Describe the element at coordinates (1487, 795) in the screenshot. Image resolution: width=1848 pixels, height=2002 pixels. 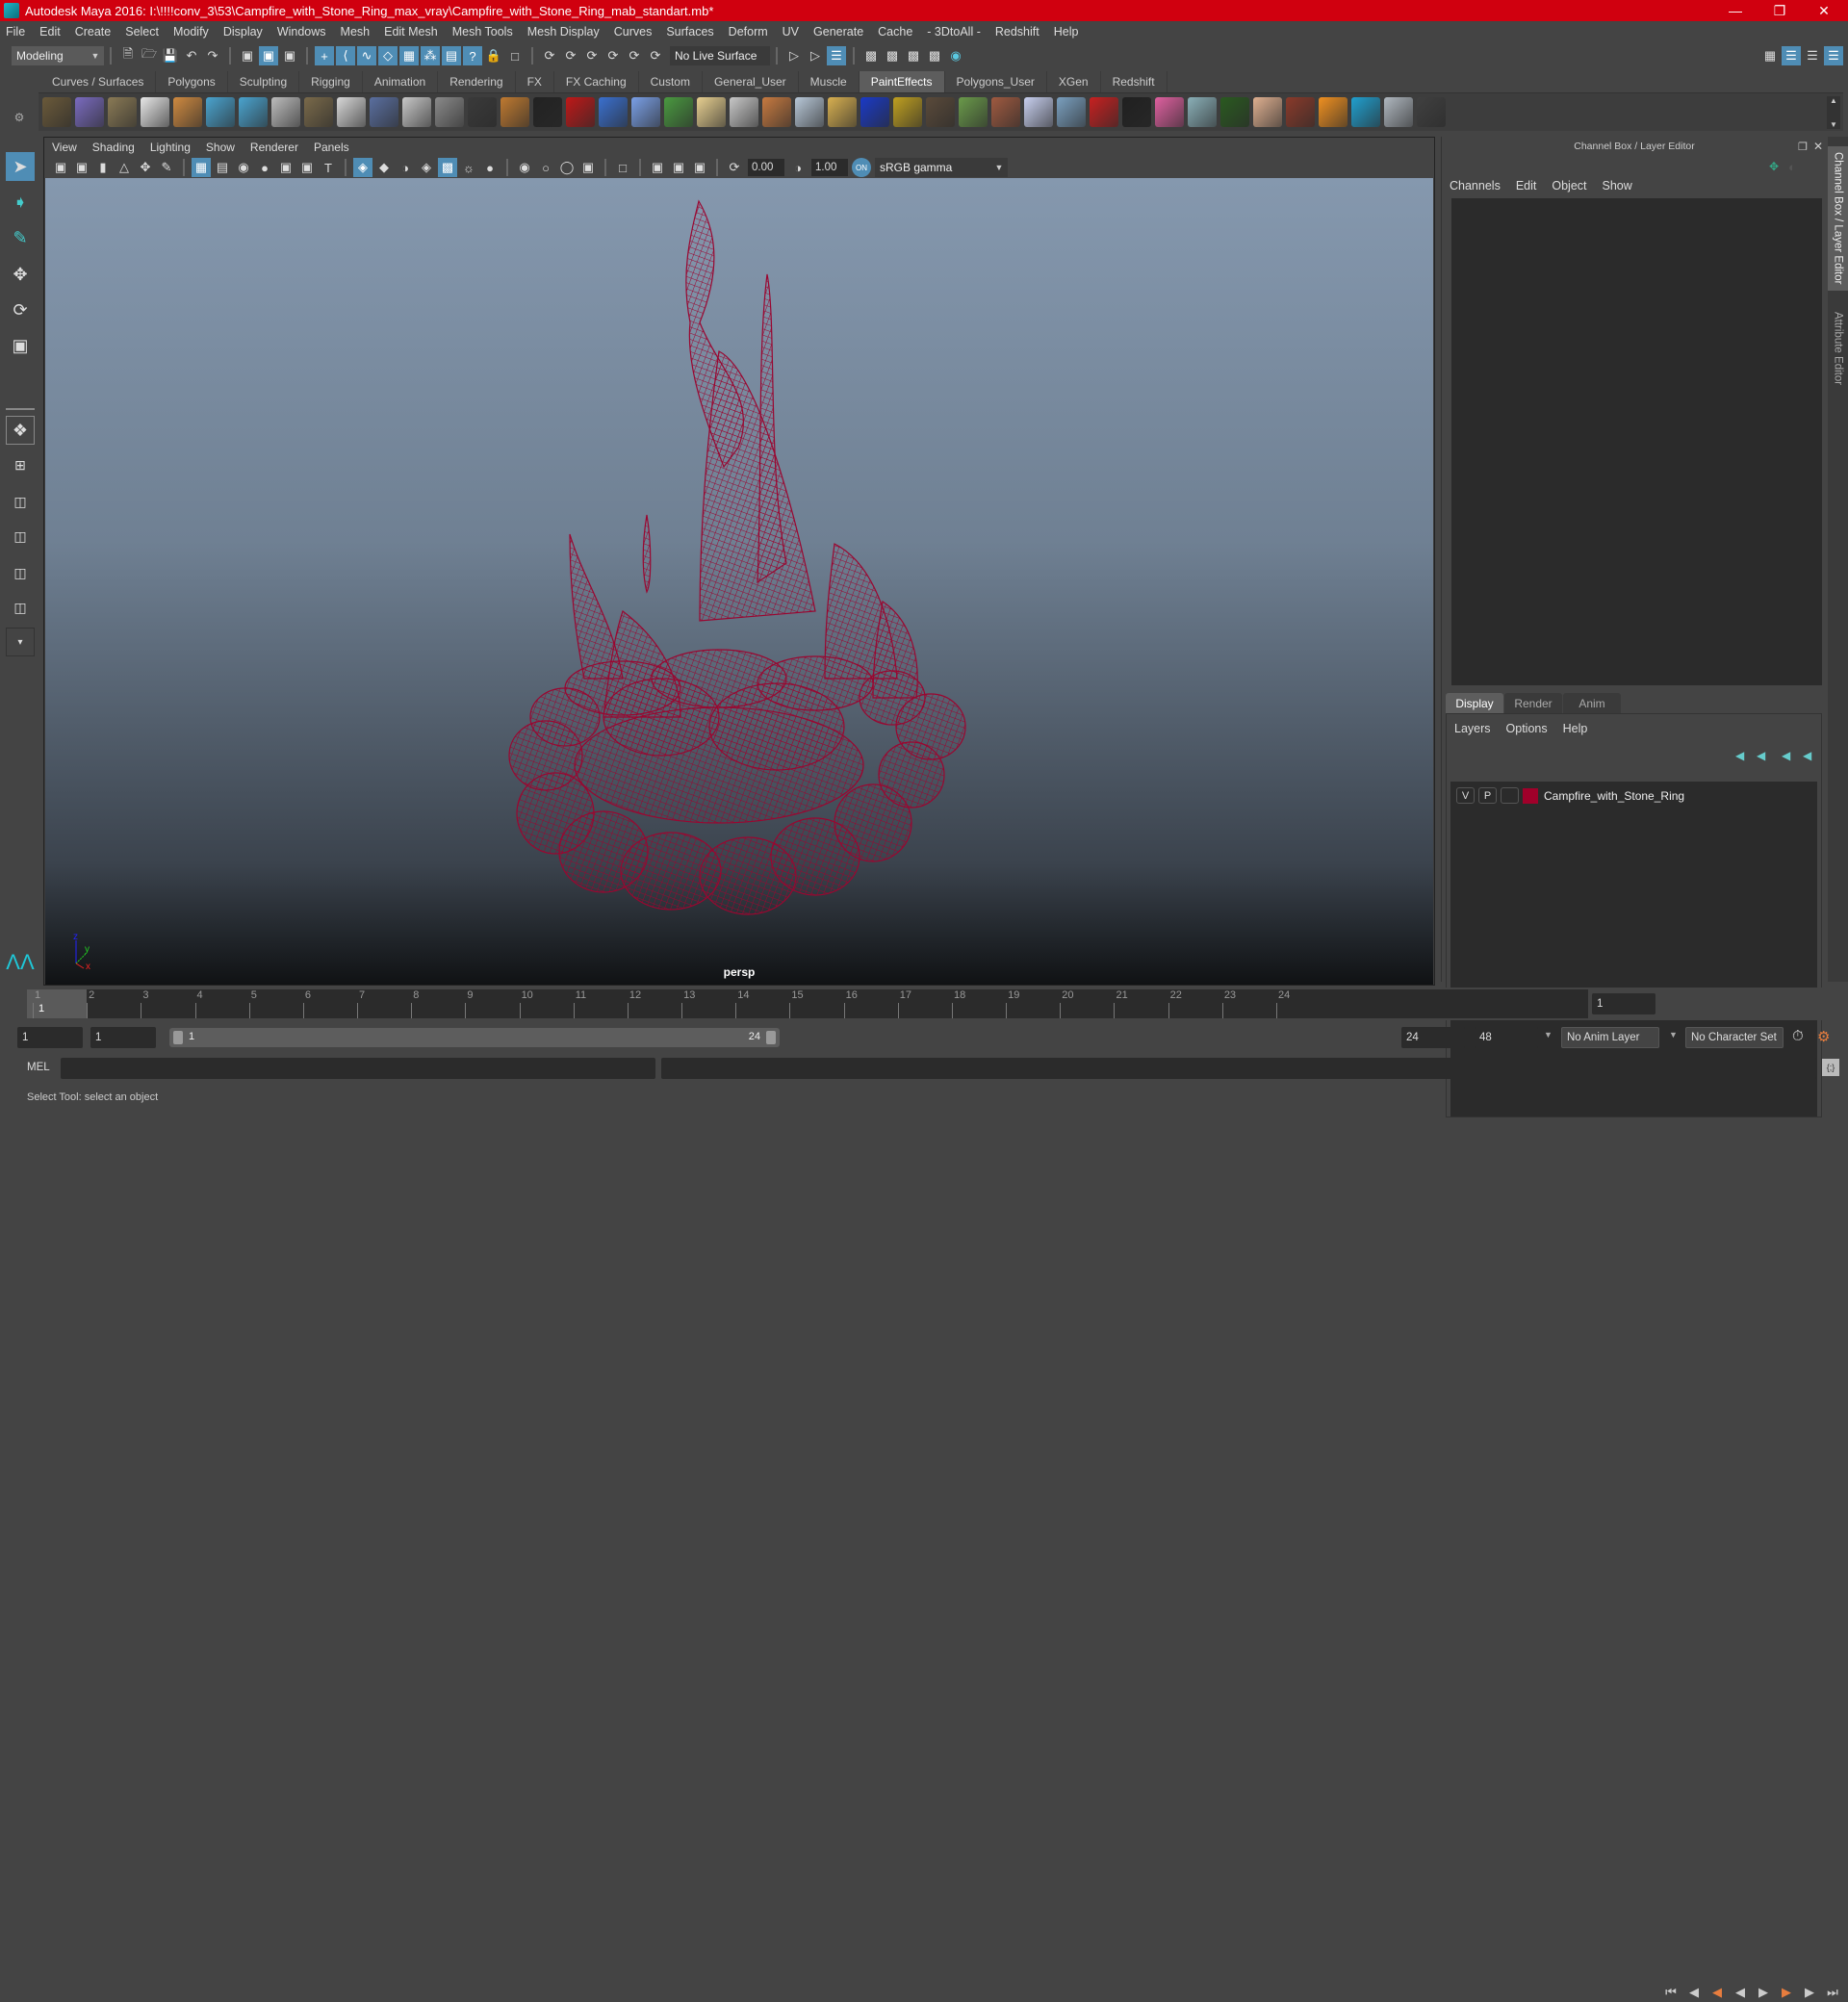
I see `layer-playback-toggle: P` at that location.